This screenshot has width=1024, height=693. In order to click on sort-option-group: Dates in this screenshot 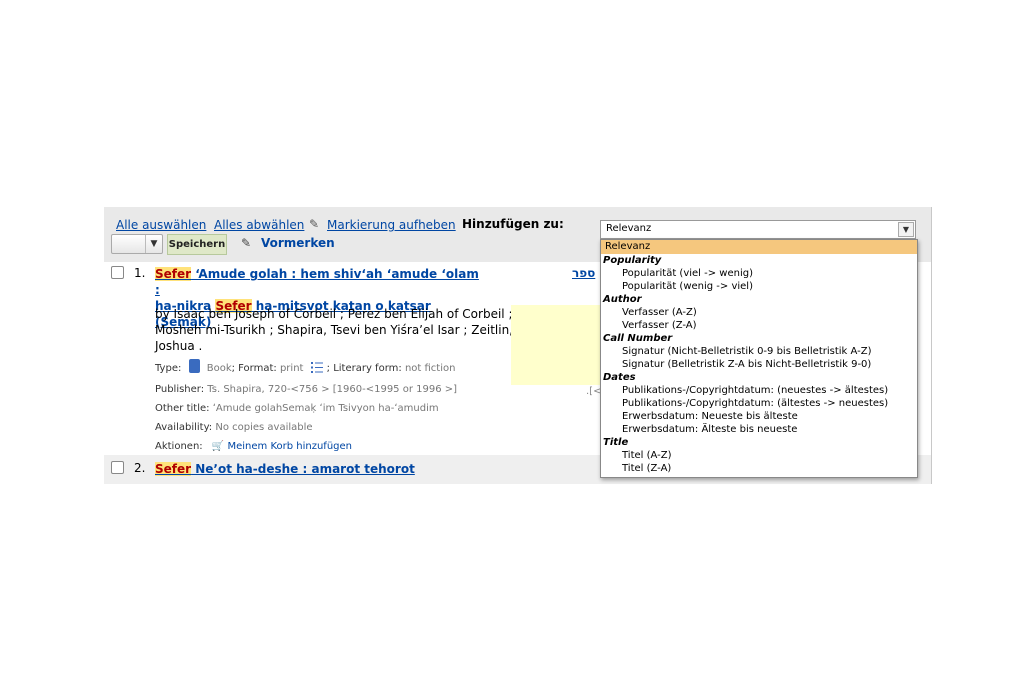, I will do `click(619, 377)`.